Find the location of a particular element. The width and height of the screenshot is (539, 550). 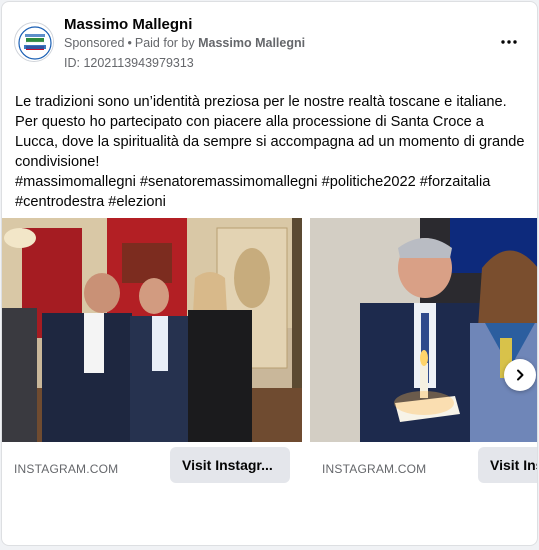

carousel-next-button is located at coordinates (520, 375).